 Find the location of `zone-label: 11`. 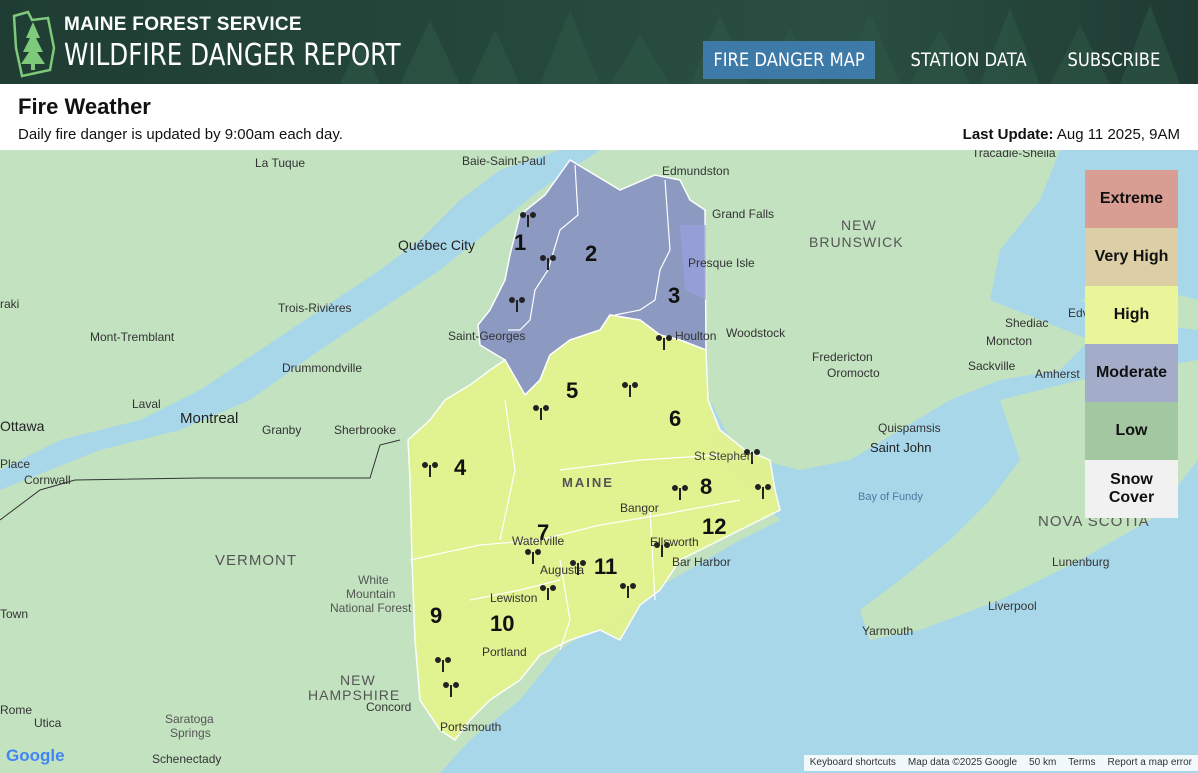

zone-label: 11 is located at coordinates (605, 566).